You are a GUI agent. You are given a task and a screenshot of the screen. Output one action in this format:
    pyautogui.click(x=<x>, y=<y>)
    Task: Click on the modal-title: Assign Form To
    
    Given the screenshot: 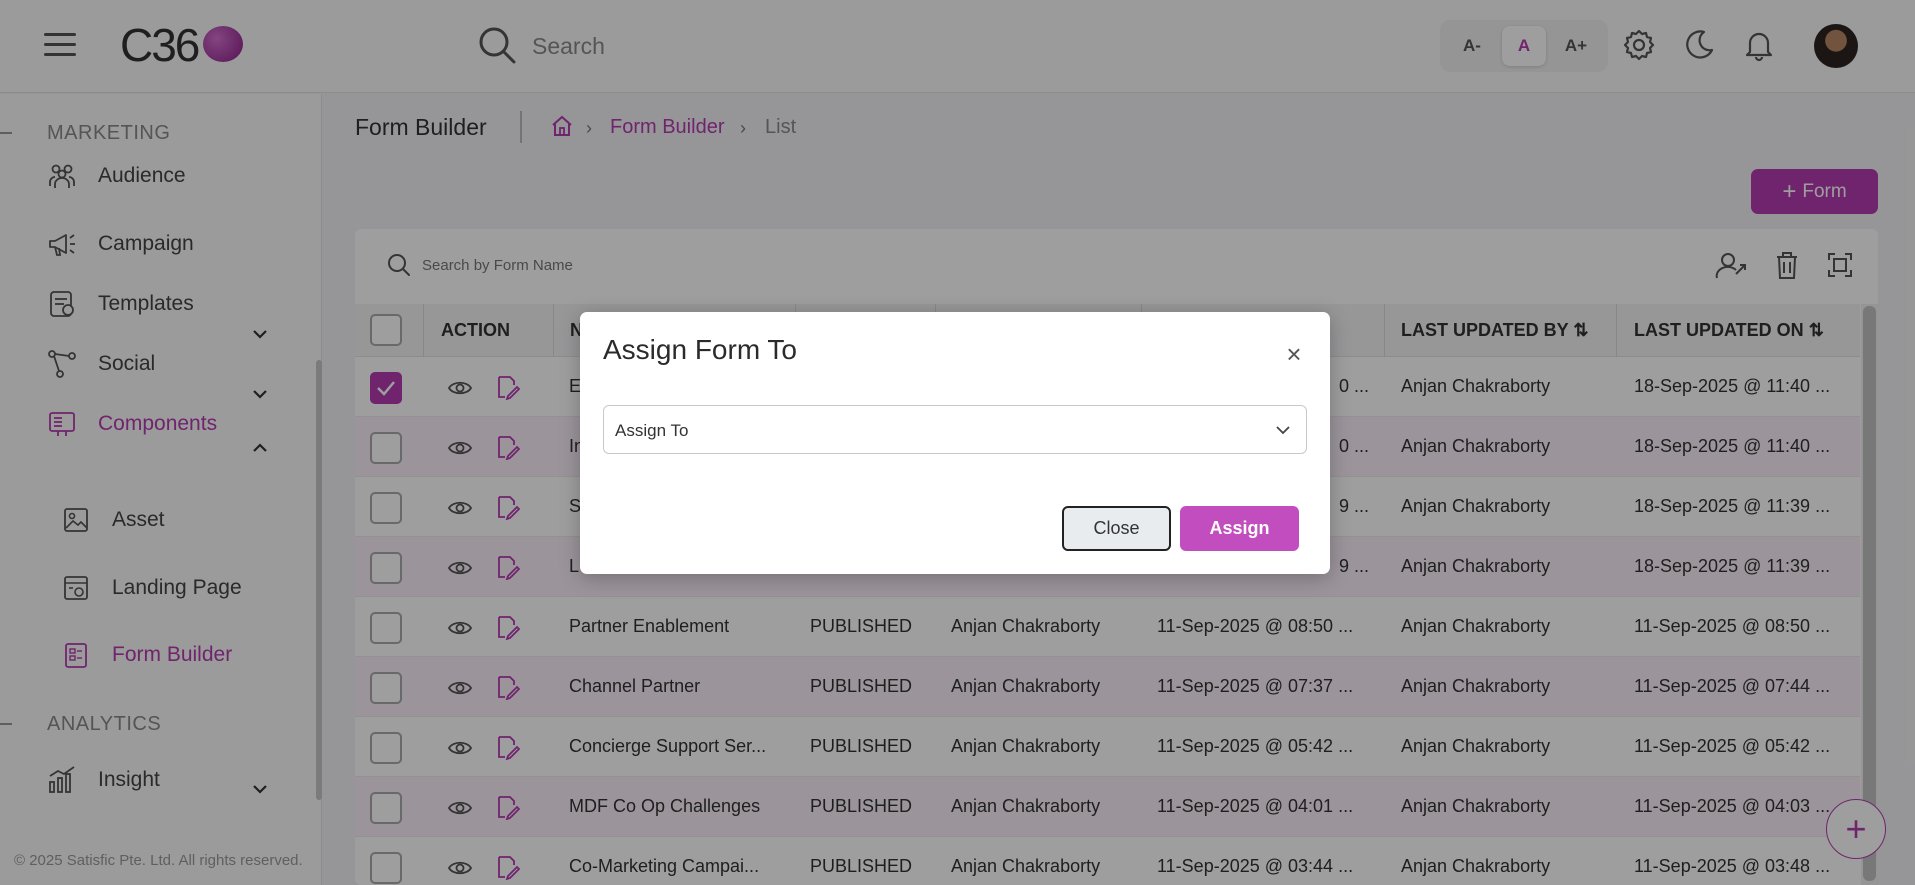 What is the action you would take?
    pyautogui.click(x=700, y=349)
    